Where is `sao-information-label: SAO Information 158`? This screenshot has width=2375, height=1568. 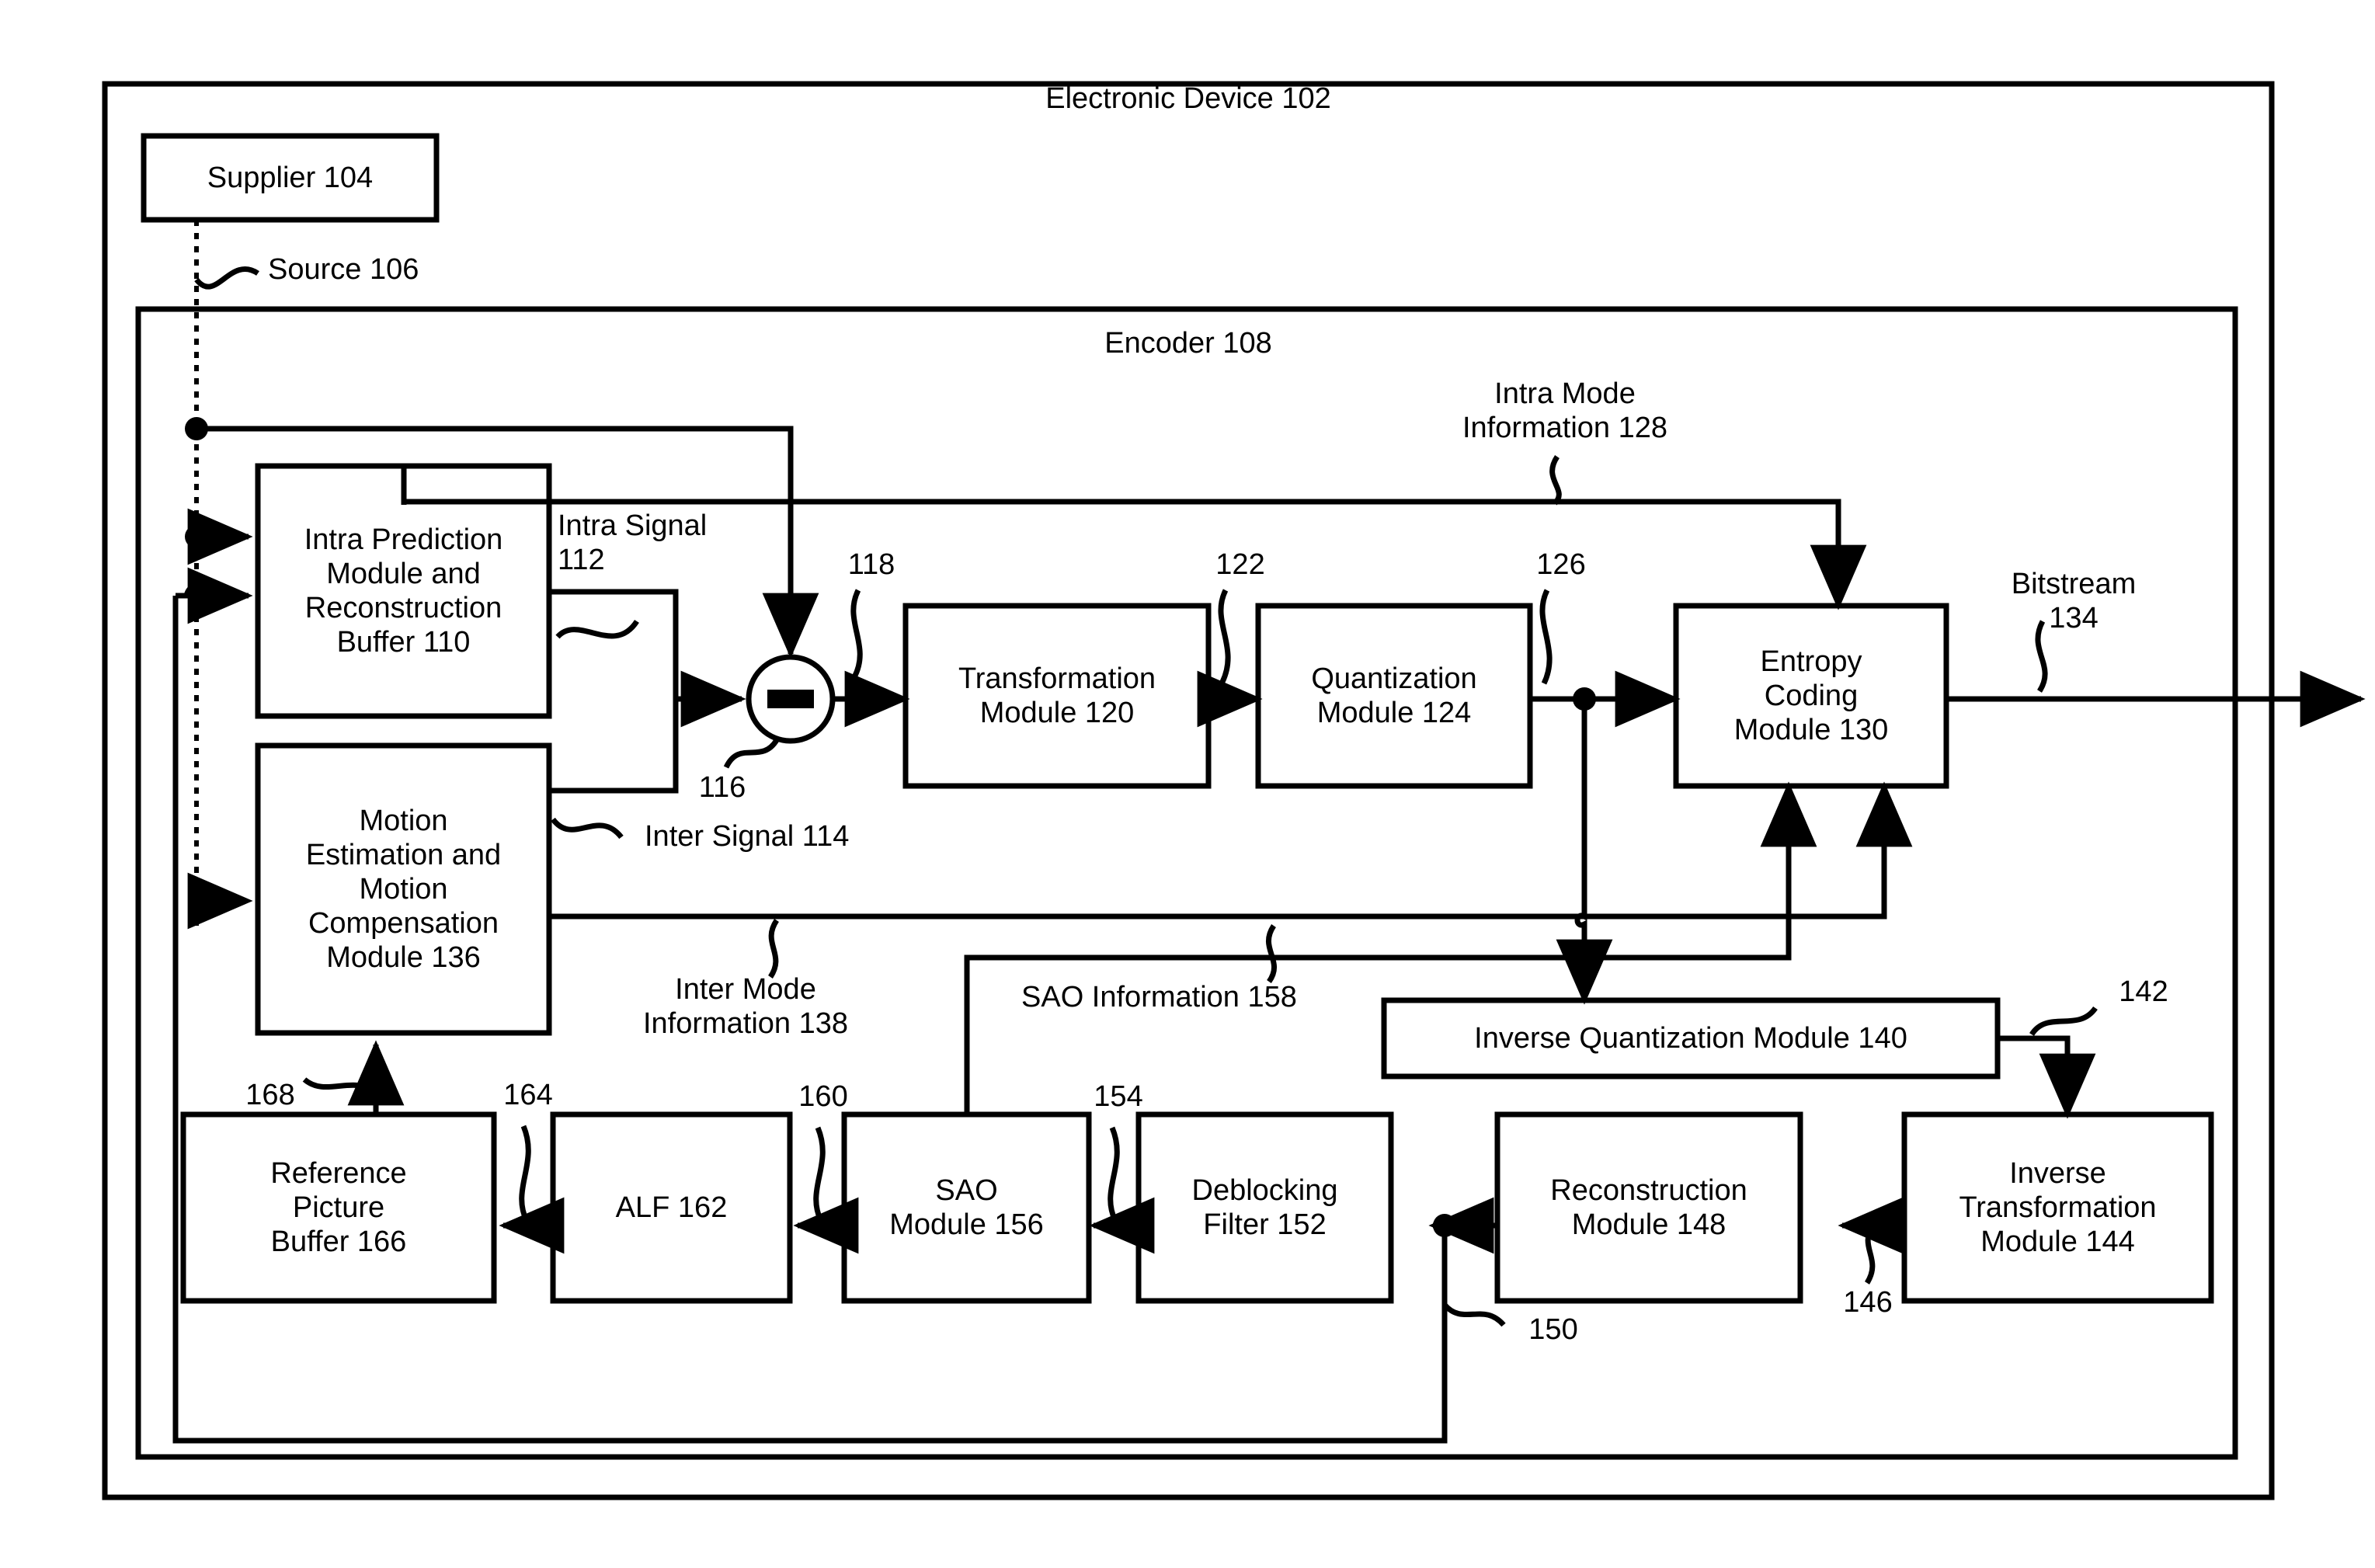
sao-information-label: SAO Information 158 is located at coordinates (1159, 997).